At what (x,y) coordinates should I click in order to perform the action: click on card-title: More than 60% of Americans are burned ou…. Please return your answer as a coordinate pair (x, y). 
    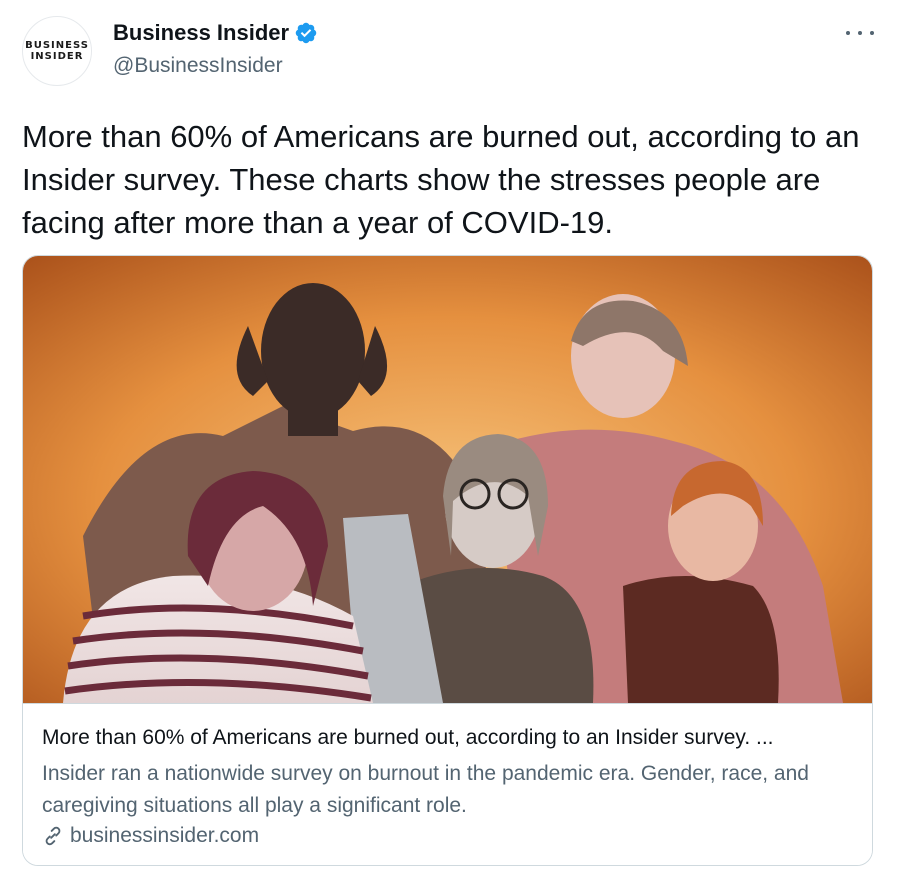
    Looking at the image, I should click on (452, 738).